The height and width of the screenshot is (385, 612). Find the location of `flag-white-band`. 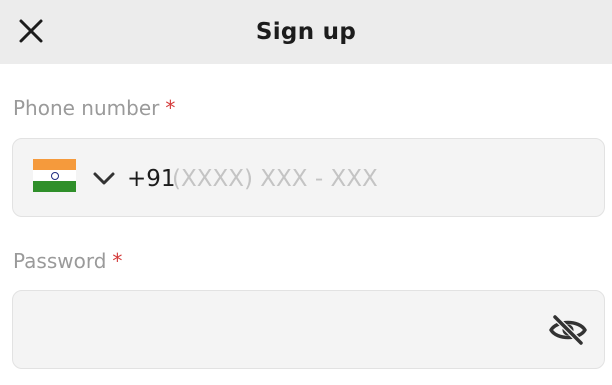

flag-white-band is located at coordinates (54, 175).